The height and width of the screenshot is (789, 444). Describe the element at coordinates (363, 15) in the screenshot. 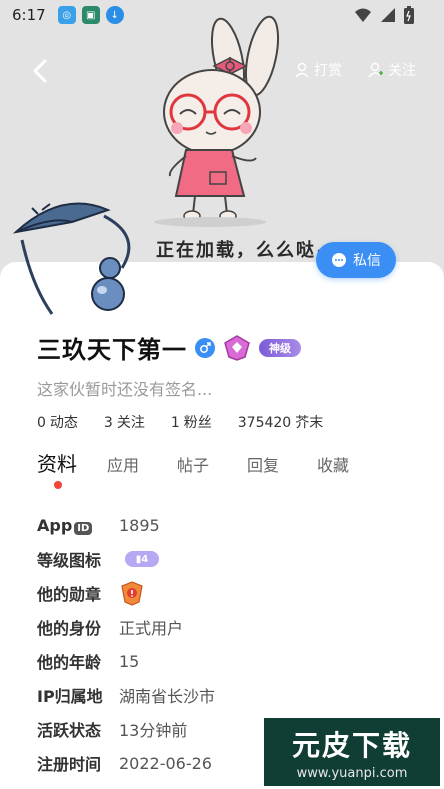

I see `wifi-icon` at that location.